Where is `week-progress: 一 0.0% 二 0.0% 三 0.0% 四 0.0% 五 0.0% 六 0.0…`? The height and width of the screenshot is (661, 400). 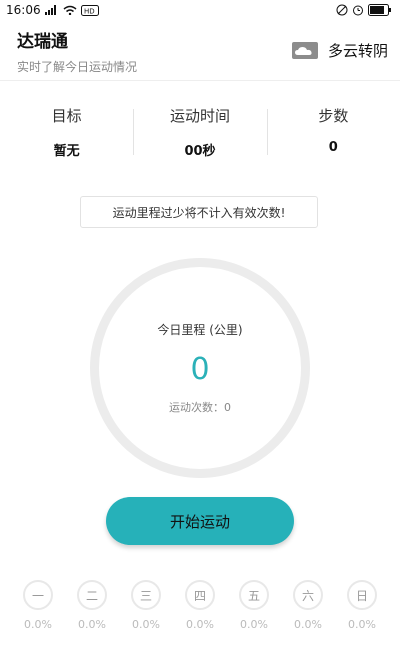 week-progress: 一 0.0% 二 0.0% 三 0.0% 四 0.0% 五 0.0% 六 0.0… is located at coordinates (200, 605).